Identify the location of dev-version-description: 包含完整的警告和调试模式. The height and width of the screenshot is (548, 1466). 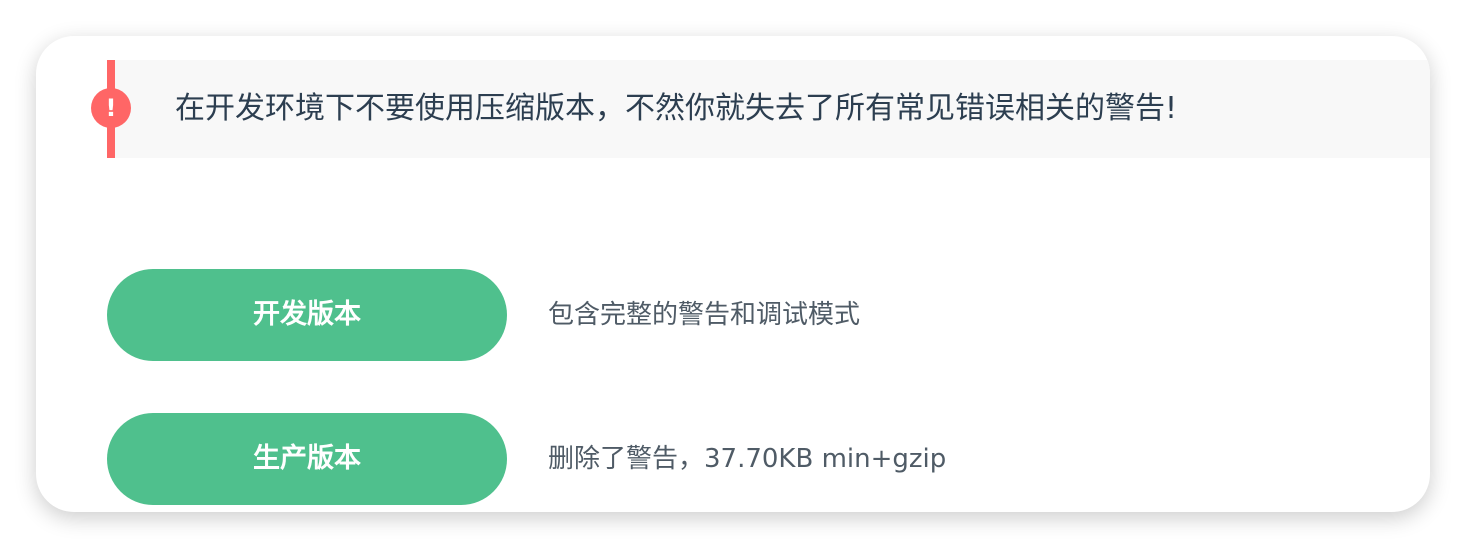
(704, 315).